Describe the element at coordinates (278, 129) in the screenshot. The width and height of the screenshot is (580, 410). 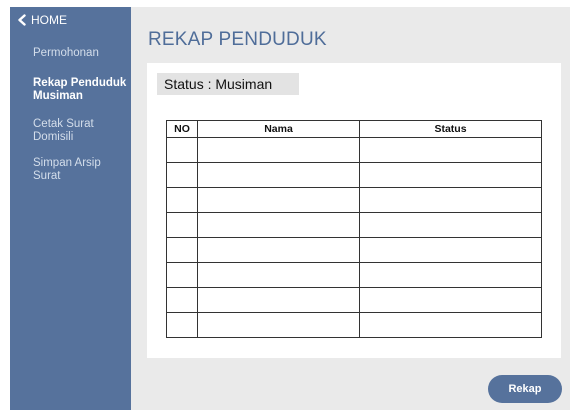
I see `column-header-nama: Nama` at that location.